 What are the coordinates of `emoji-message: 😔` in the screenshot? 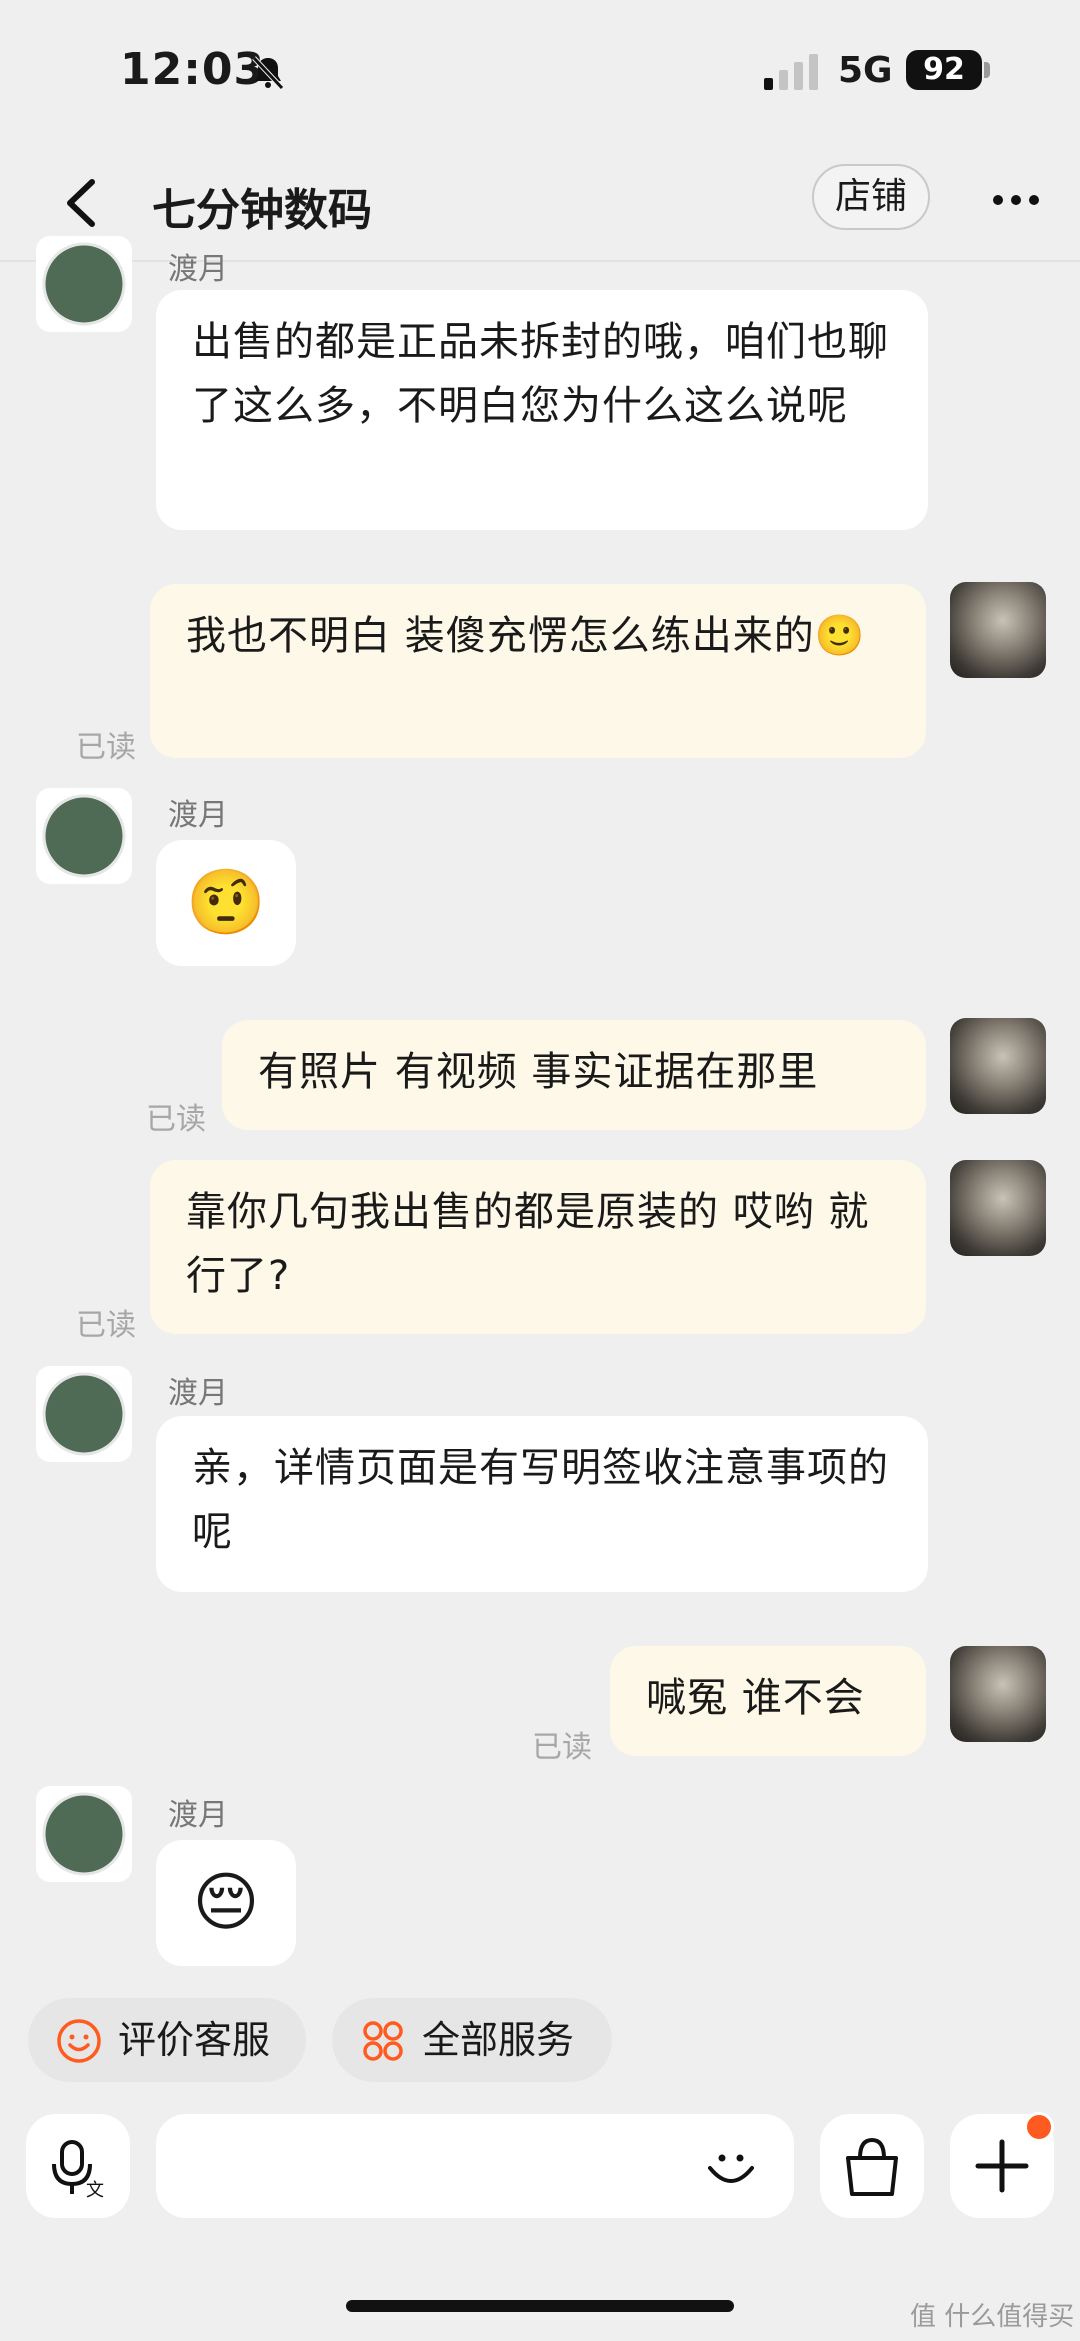 It's located at (226, 1903).